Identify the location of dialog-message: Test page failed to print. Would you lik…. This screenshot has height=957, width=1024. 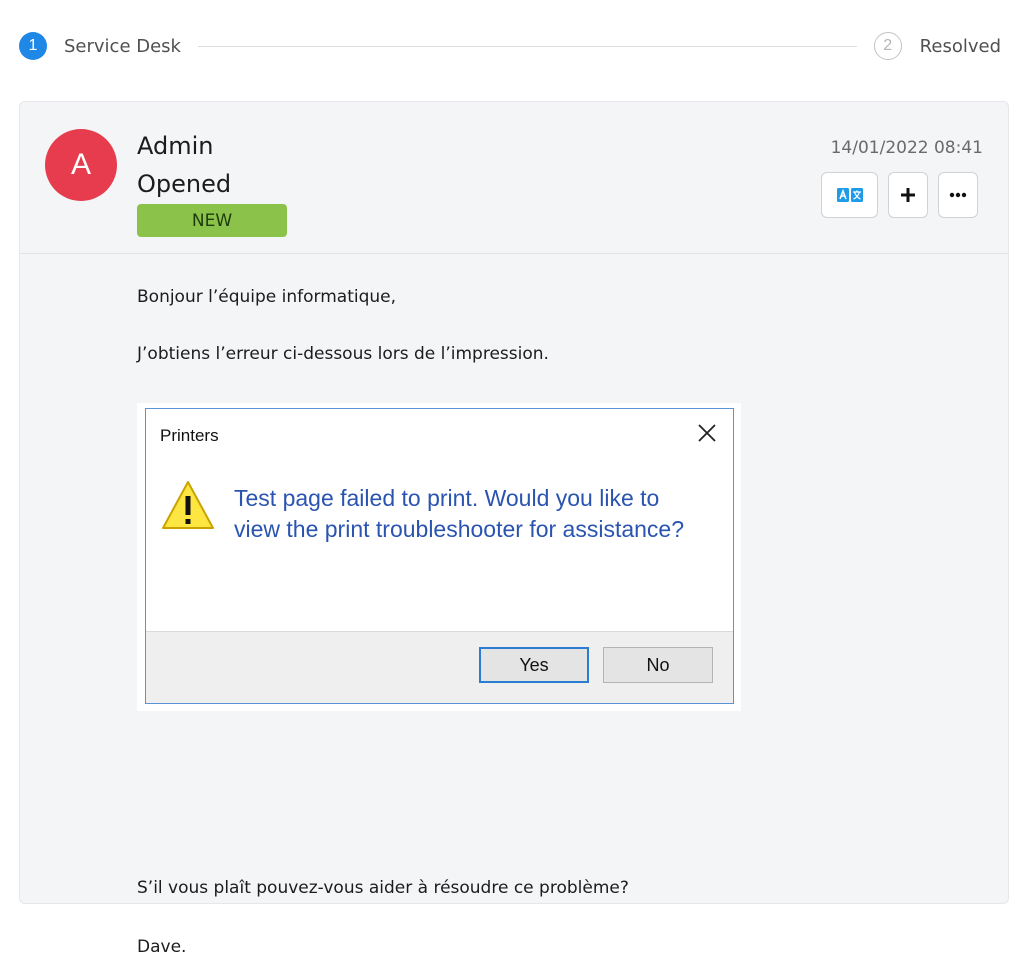
(459, 513).